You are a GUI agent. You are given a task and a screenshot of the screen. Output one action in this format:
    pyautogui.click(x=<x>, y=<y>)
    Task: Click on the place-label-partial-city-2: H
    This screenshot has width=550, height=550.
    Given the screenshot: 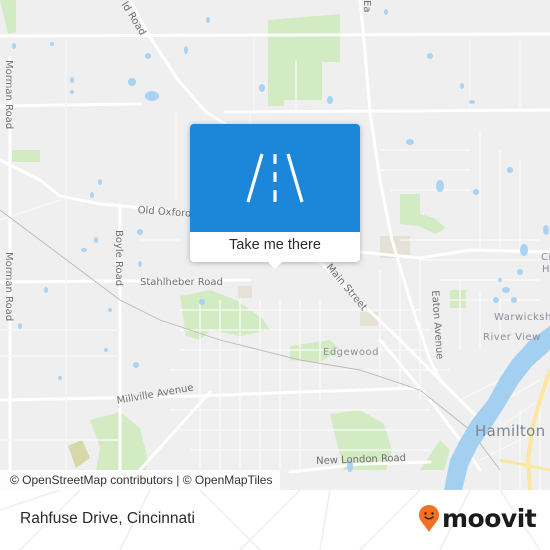 What is the action you would take?
    pyautogui.click(x=546, y=269)
    